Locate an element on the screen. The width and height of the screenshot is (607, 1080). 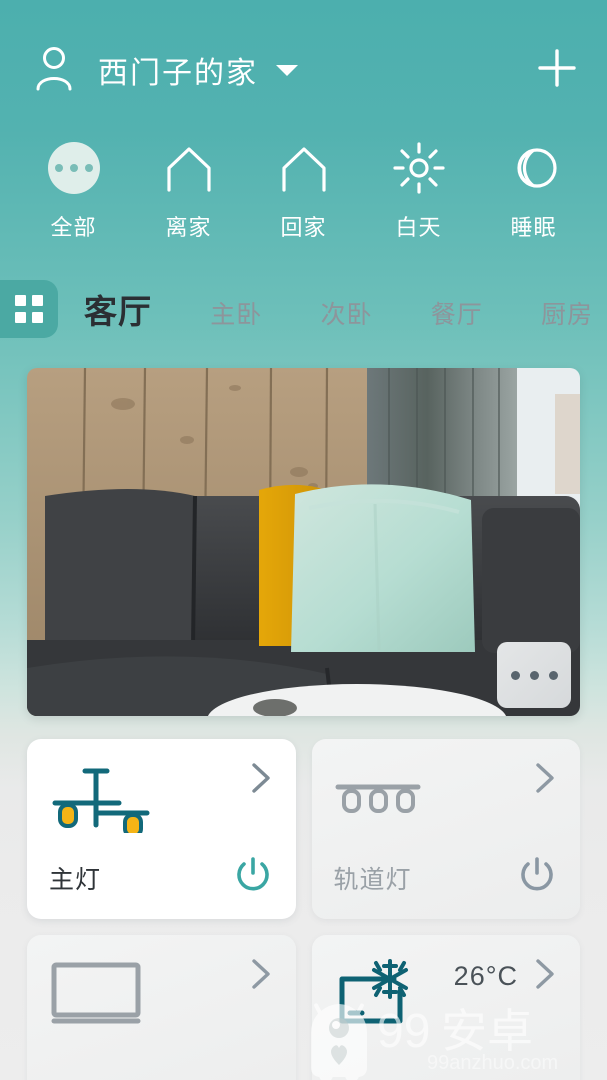
scene-button-all: 全部 is located at coordinates (73, 205).